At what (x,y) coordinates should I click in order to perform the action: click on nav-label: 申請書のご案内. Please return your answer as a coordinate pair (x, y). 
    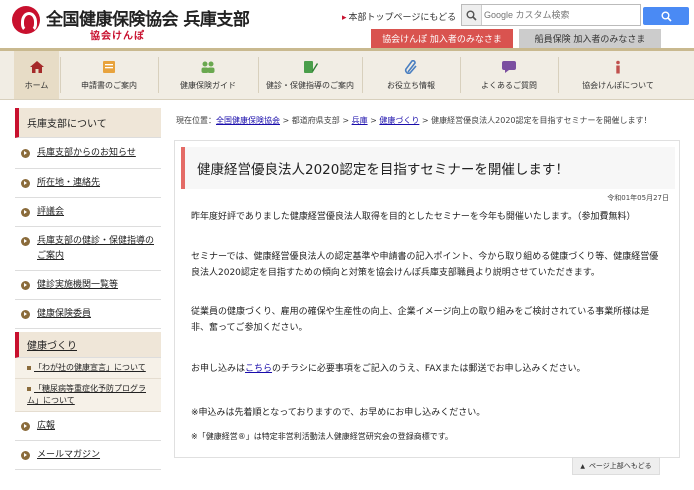
    Looking at the image, I should click on (109, 85).